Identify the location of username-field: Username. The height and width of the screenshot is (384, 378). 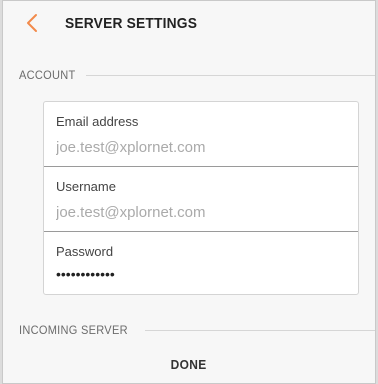
(201, 199).